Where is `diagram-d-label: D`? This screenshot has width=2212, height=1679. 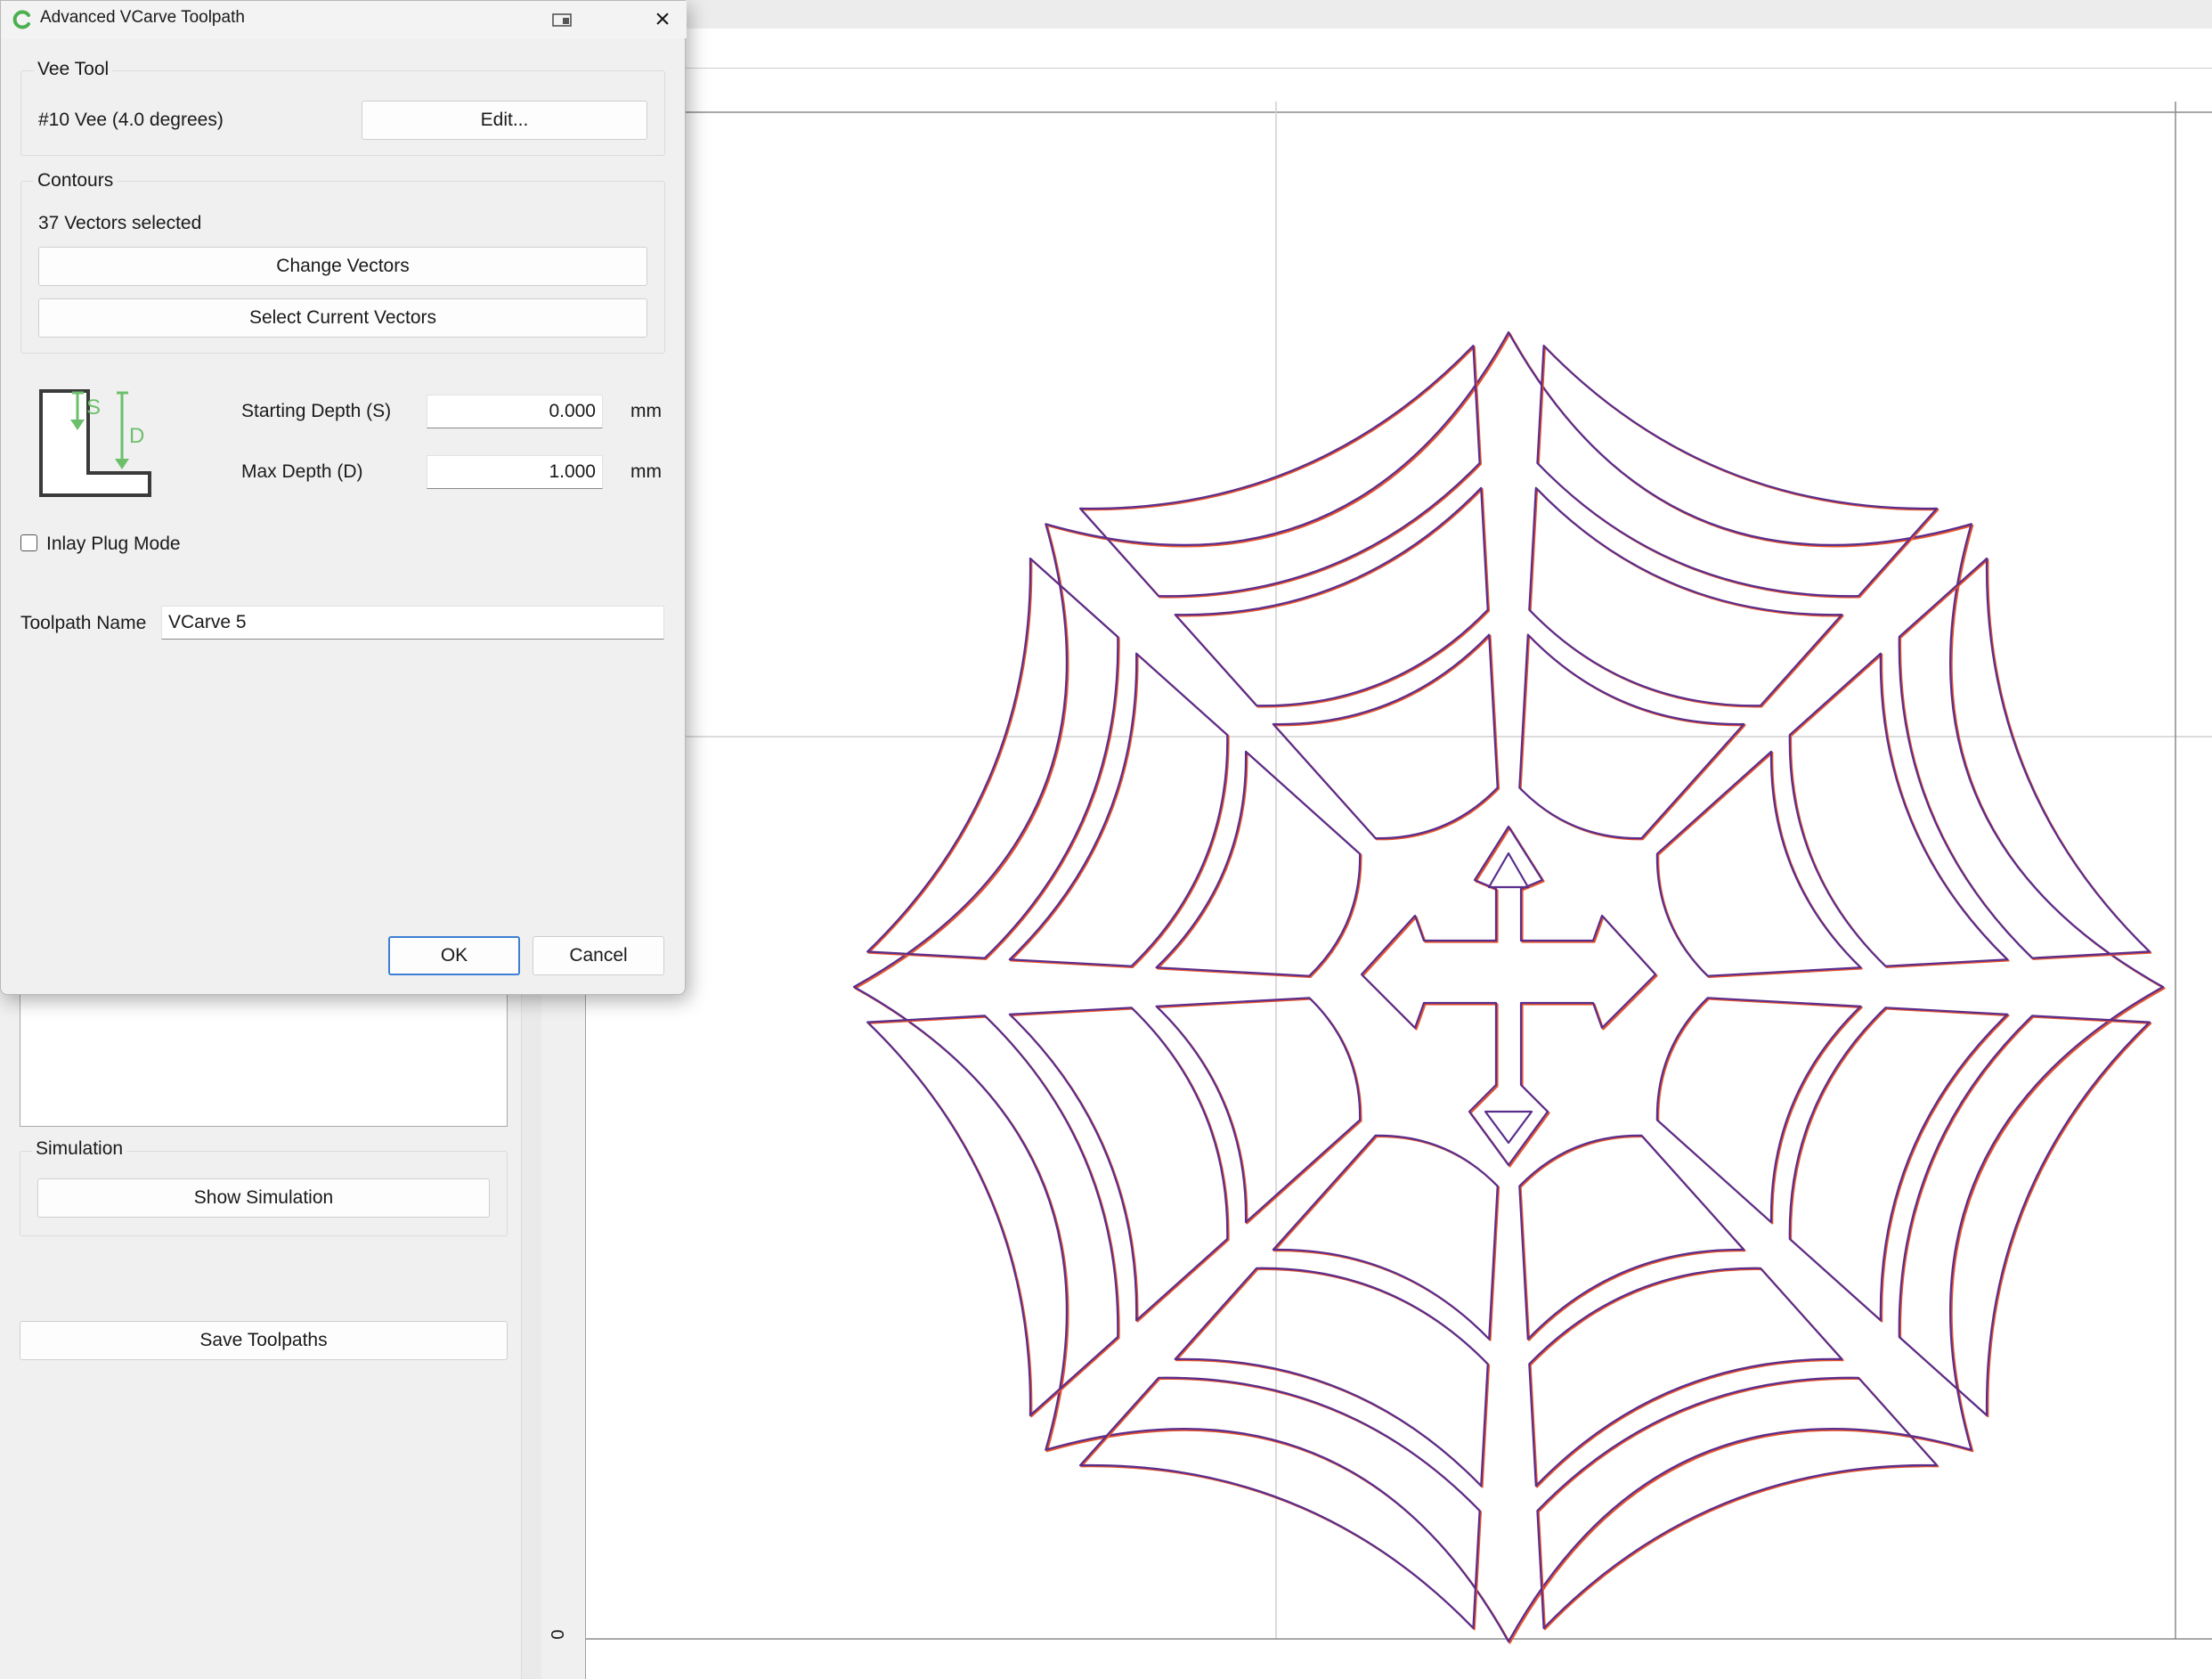 diagram-d-label: D is located at coordinates (136, 436).